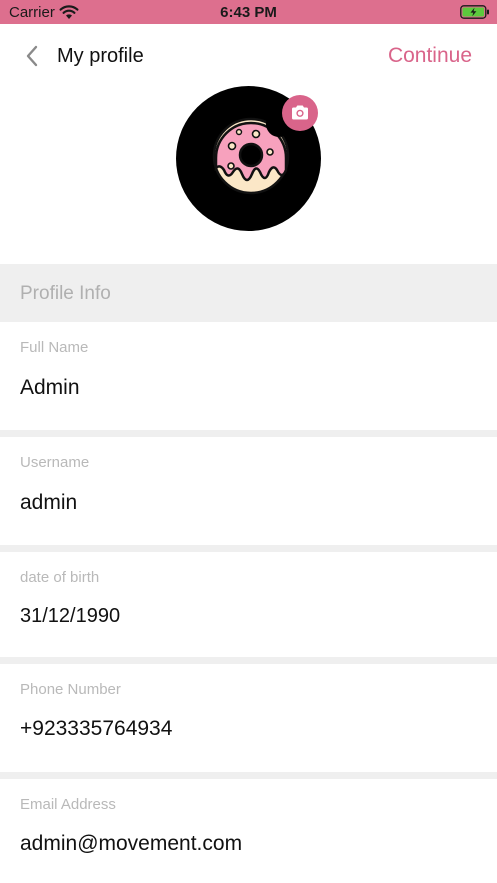 This screenshot has width=497, height=883. Describe the element at coordinates (48, 503) in the screenshot. I see `username-input: admin` at that location.